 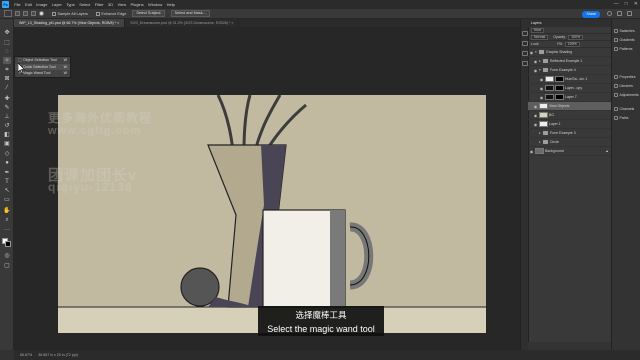 I want to click on layer-row: ◉ ▾ Graphic Shading, so click(x=569, y=52).